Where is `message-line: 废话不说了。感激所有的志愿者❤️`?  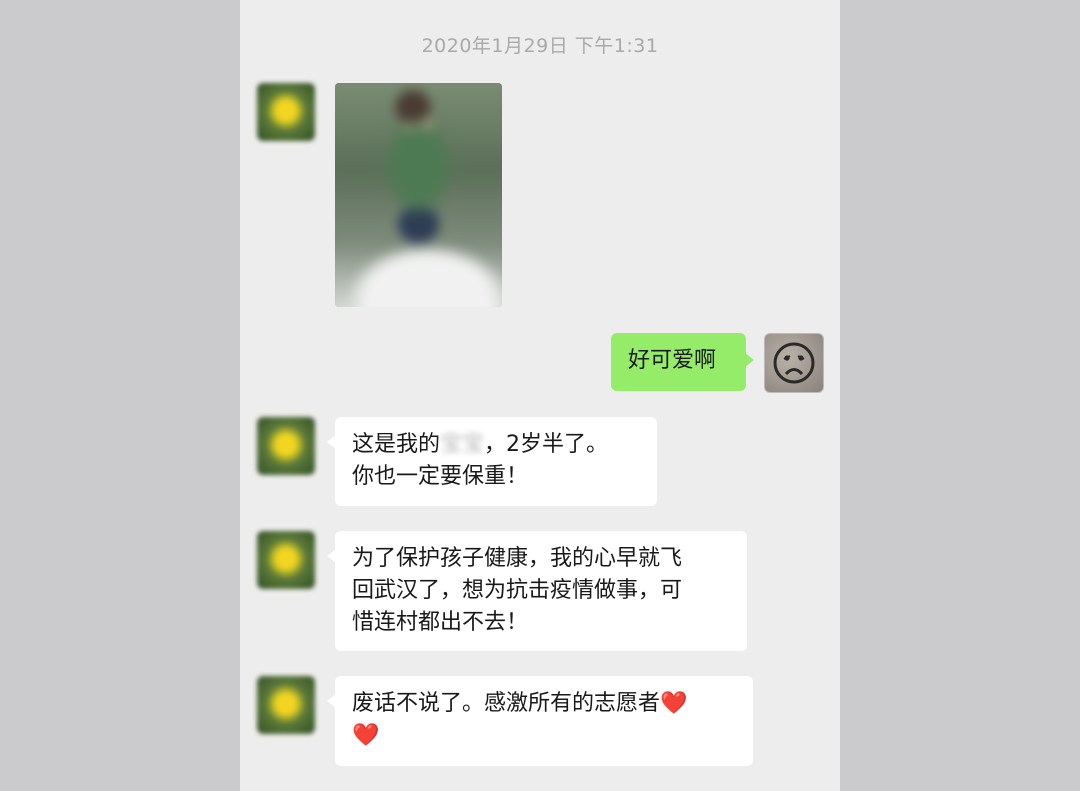
message-line: 废话不说了。感激所有的志愿者❤️ is located at coordinates (520, 703).